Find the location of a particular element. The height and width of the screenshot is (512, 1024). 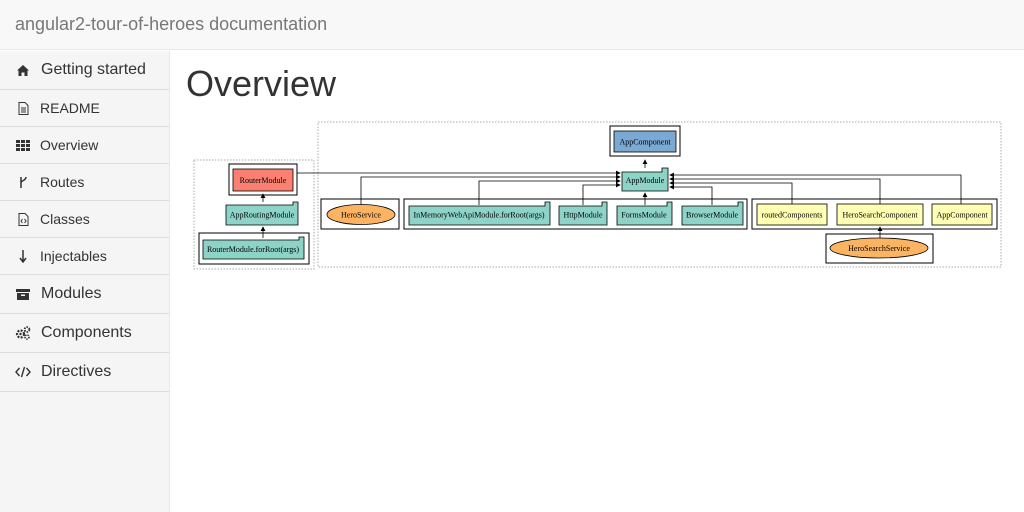

node-routed-components: routedComponents is located at coordinates (792, 214).